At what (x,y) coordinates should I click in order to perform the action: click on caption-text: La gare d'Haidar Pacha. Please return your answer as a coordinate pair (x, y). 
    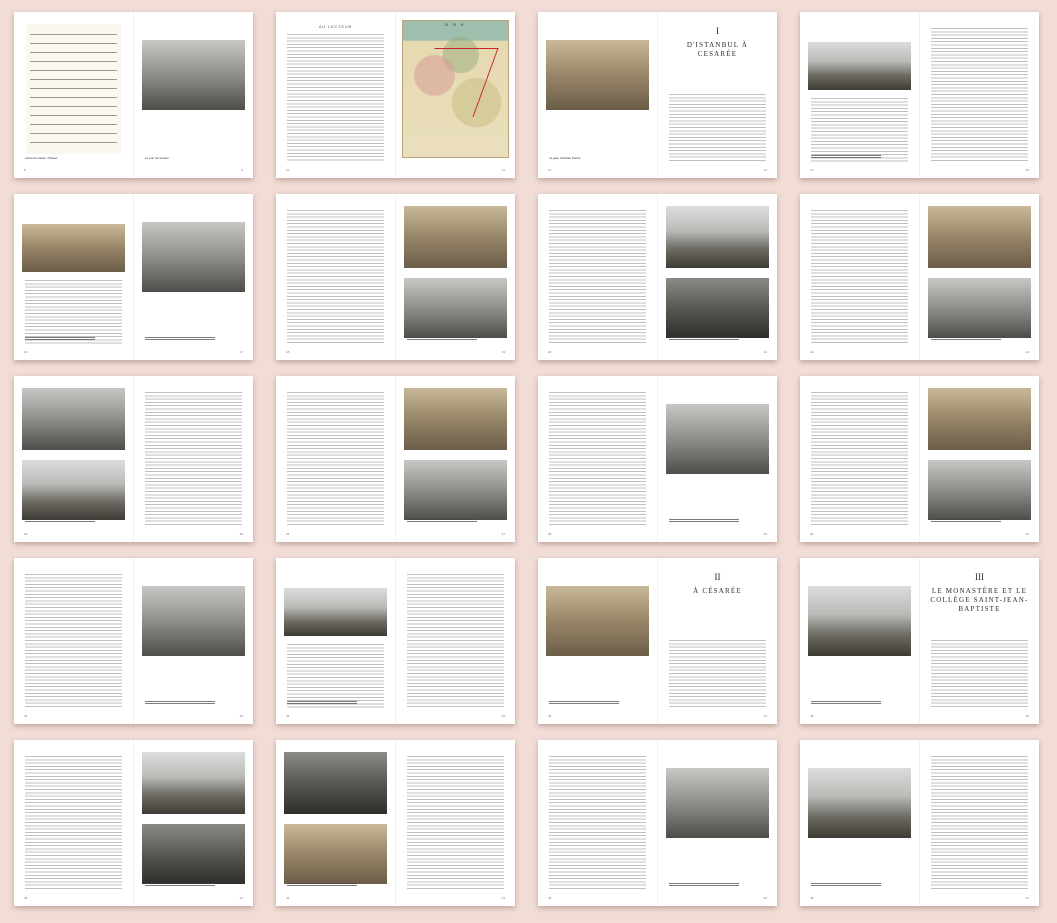
    Looking at the image, I should click on (565, 158).